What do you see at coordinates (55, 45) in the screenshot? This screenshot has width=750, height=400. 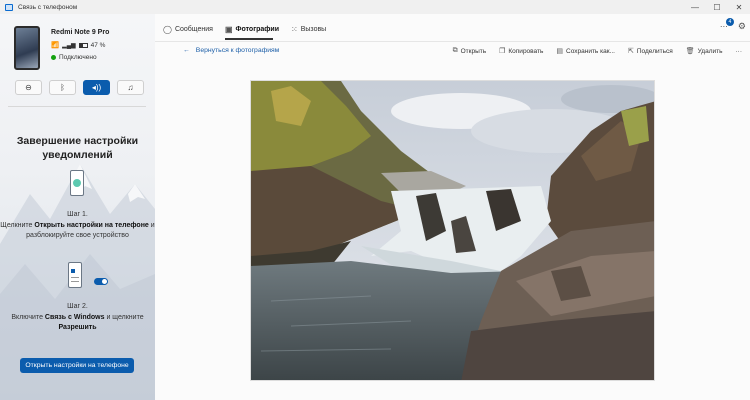 I see `wifi-icon: 📶` at bounding box center [55, 45].